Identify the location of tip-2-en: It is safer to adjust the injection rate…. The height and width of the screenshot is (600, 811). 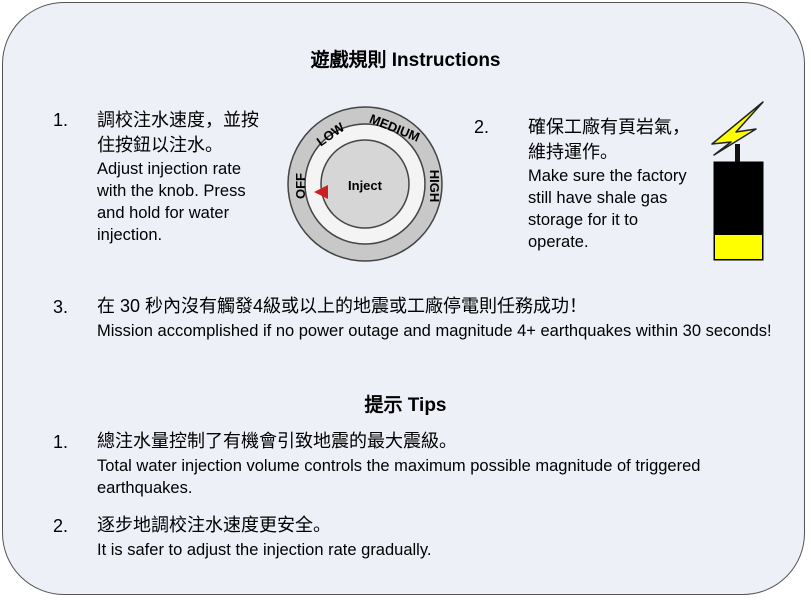
(264, 550).